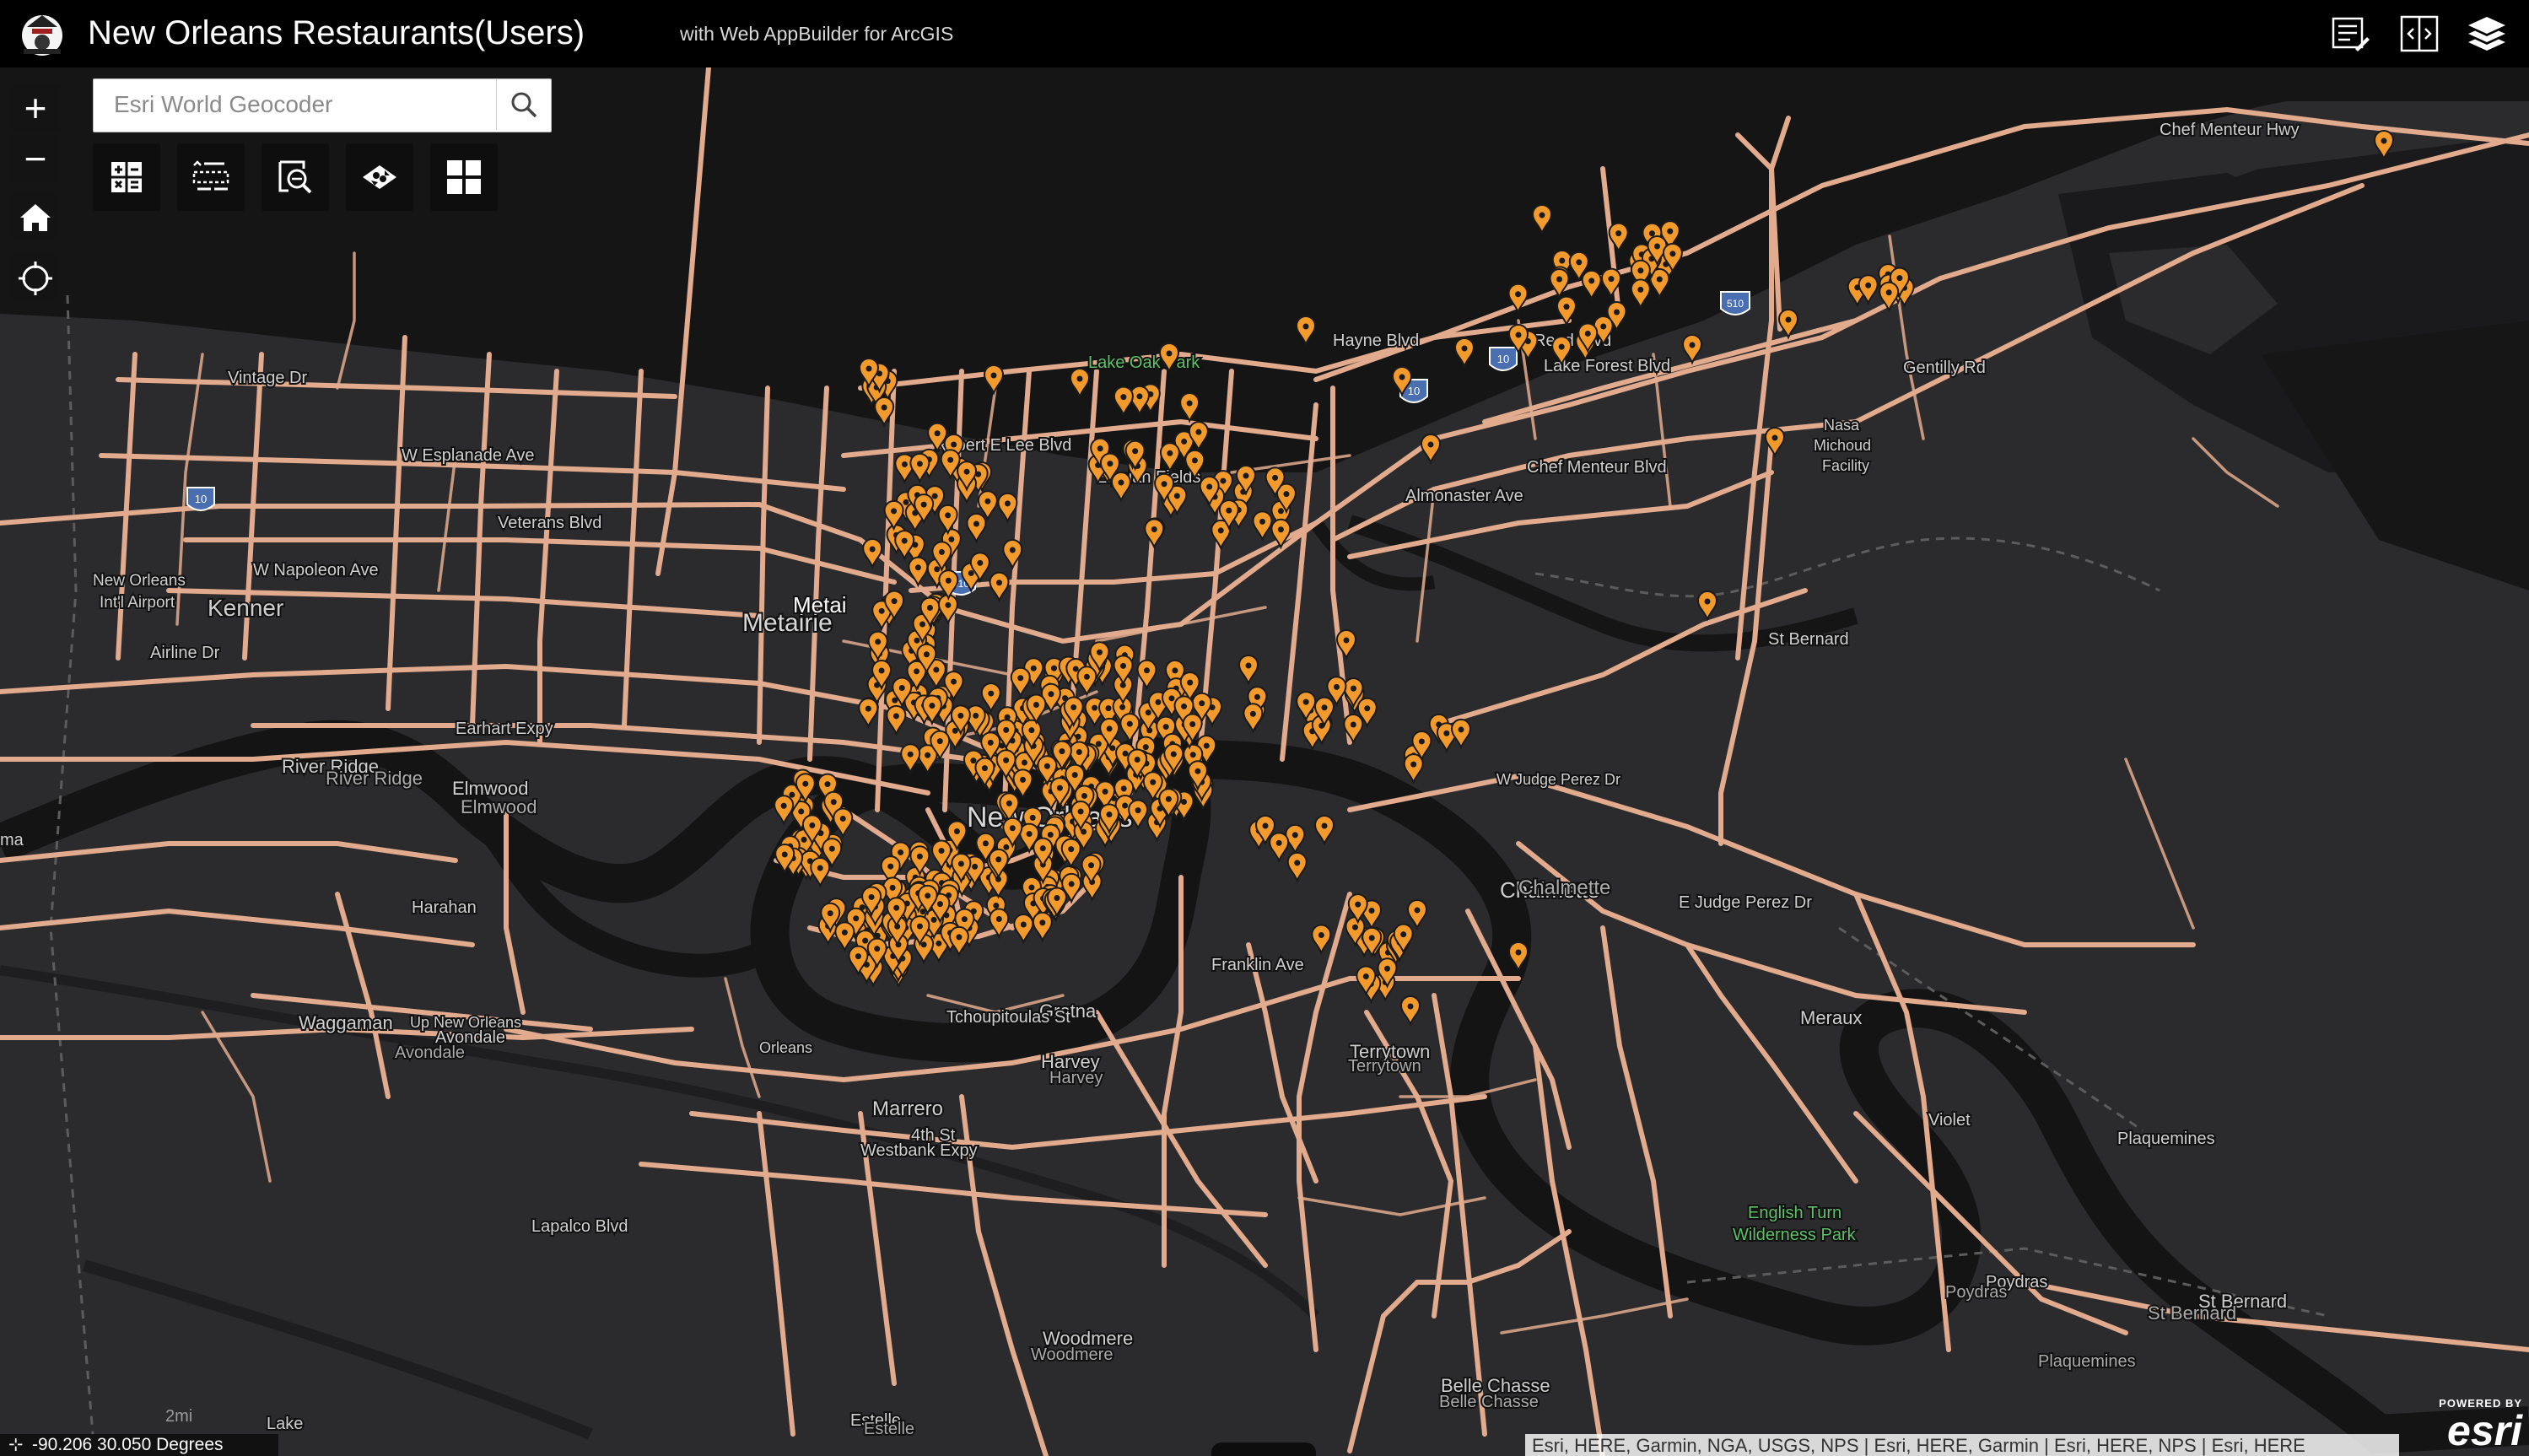 This screenshot has height=1456, width=2529. I want to click on label-hayne: Hayne Blvd, so click(1376, 341).